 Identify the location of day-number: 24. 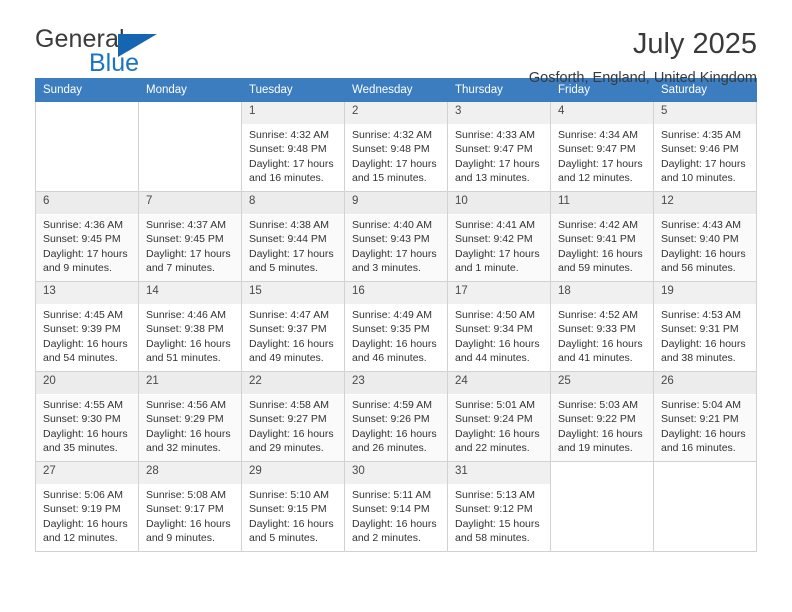
(461, 381).